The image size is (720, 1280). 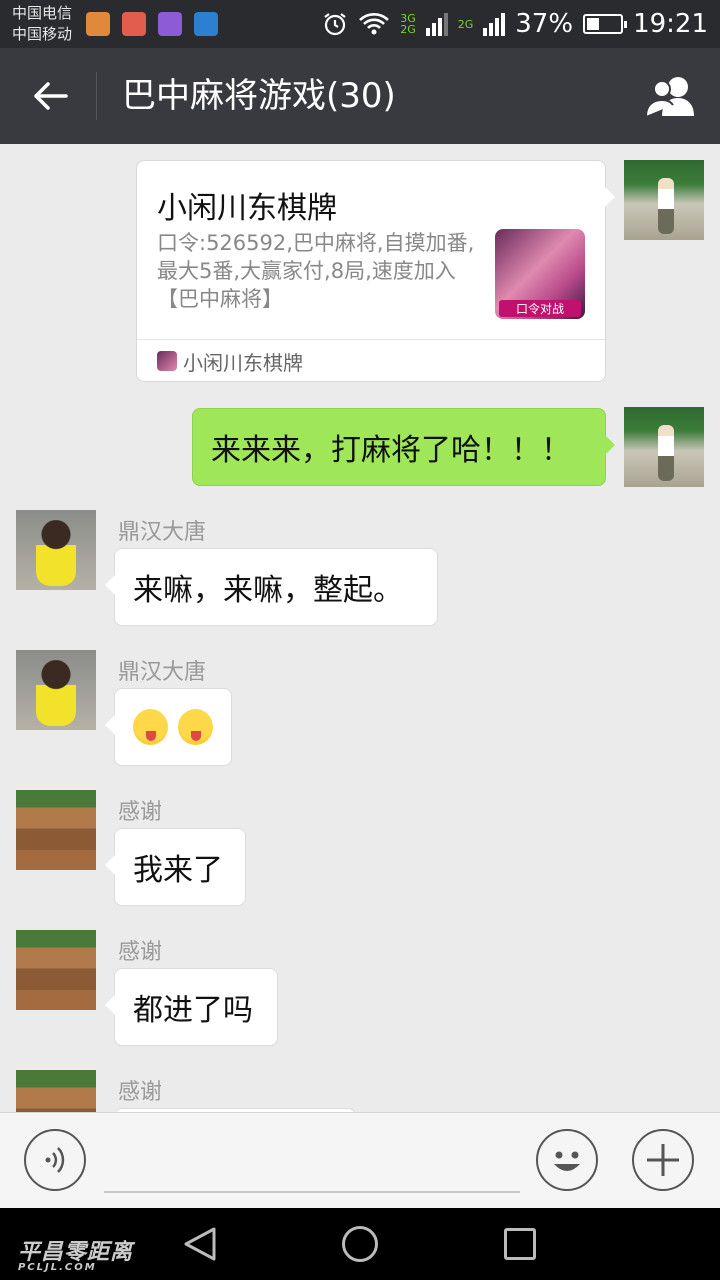 I want to click on status-indicators: 3G 2G 2G 37% 19:21, so click(x=515, y=24).